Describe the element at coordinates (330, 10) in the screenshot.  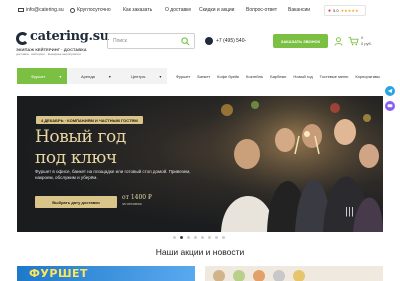
I see `map-pin-icon: ●` at that location.